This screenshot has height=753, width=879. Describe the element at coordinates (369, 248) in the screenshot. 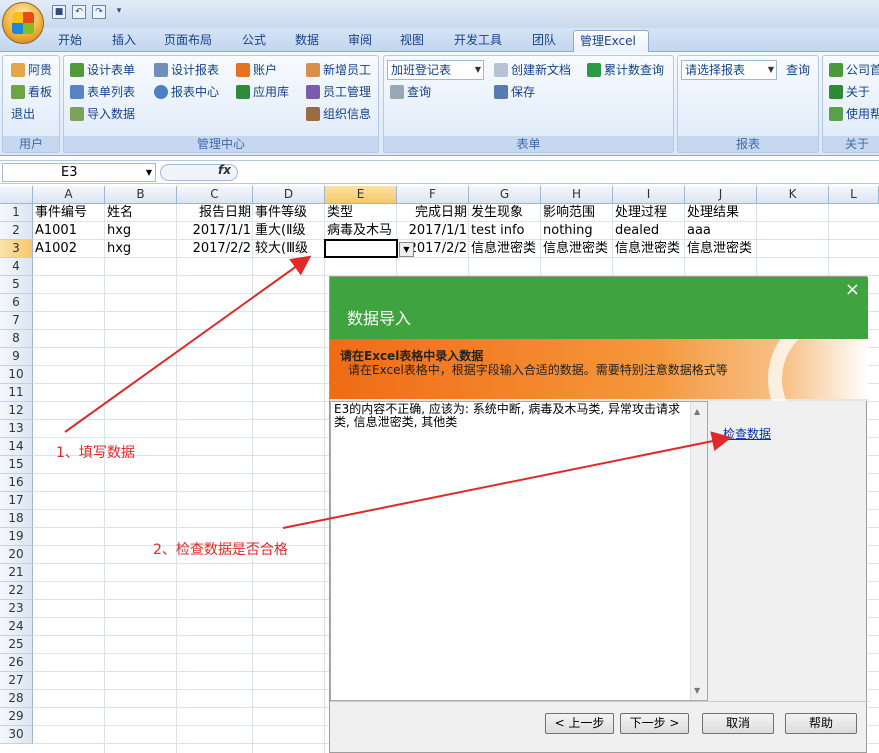

I see `active-cell-e3: ▼` at that location.